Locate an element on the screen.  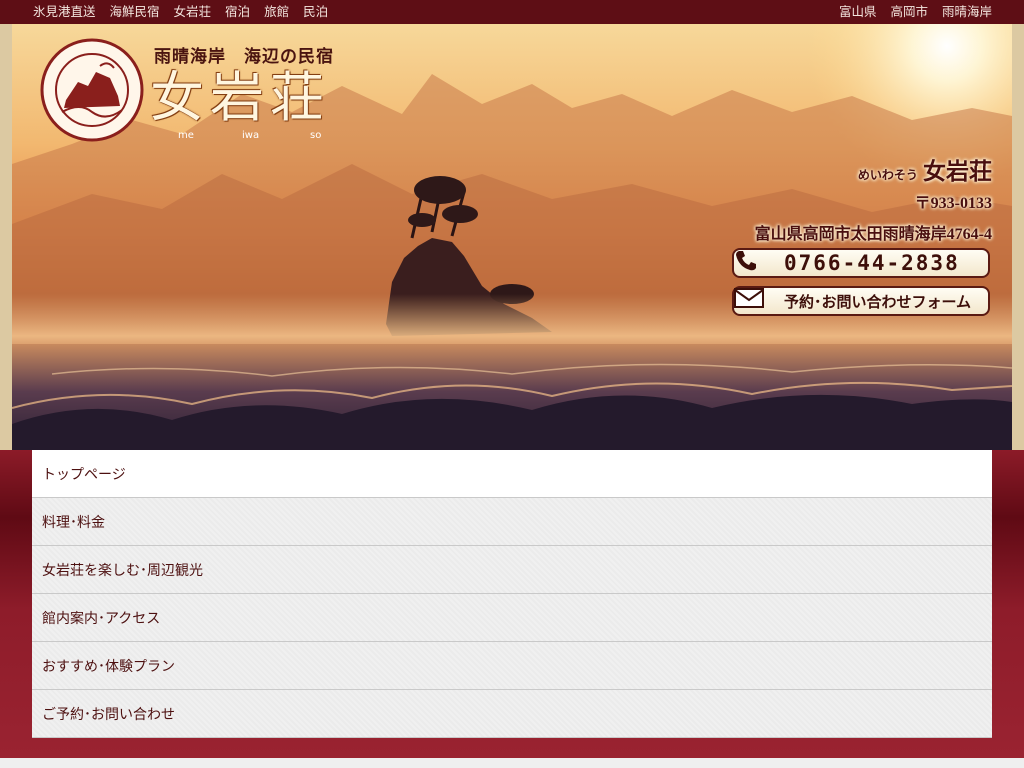
romaji-iwa: iwa is located at coordinates (251, 135).